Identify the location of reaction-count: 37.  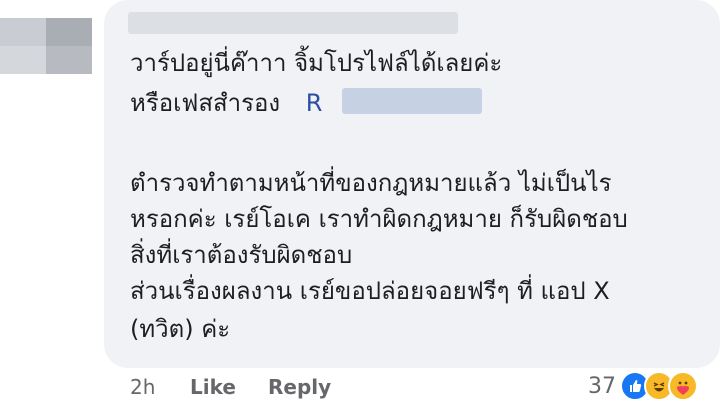
(602, 386).